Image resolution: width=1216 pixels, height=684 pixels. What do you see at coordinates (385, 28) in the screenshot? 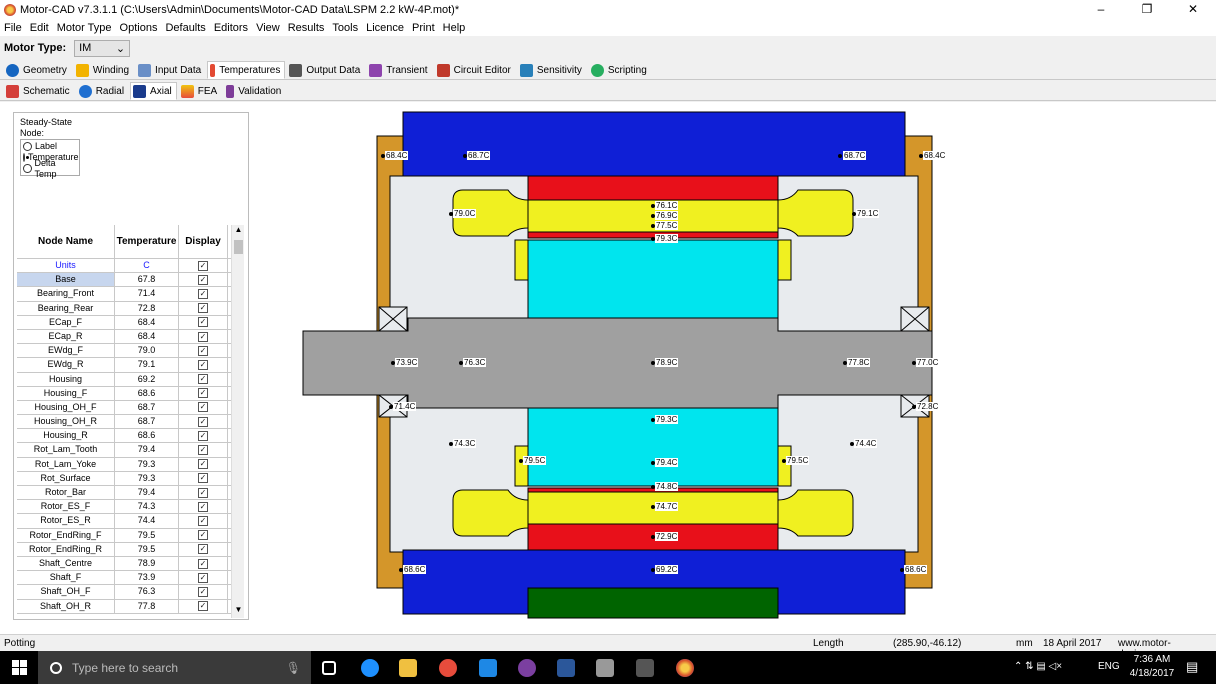
I see `menu-licence: Licence` at bounding box center [385, 28].